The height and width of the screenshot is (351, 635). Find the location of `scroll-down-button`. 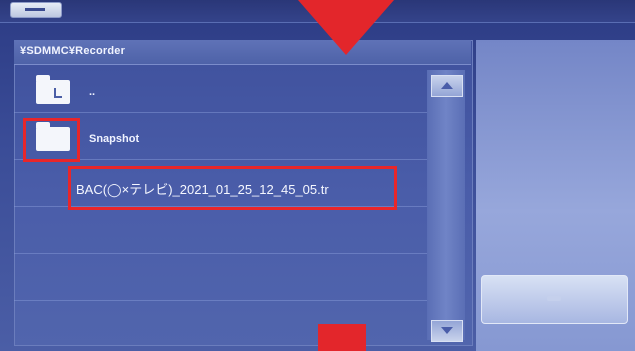

scroll-down-button is located at coordinates (447, 331).